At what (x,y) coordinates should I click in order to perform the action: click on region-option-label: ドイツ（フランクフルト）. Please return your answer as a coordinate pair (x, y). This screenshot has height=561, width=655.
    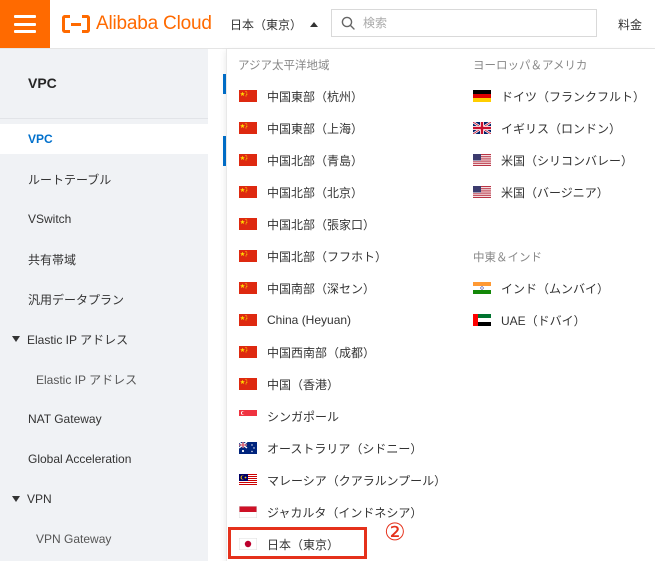
    Looking at the image, I should click on (573, 96).